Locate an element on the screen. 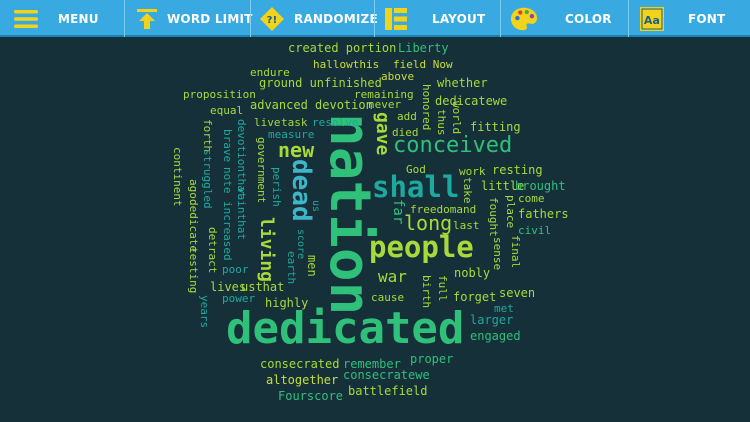 Image resolution: width=750 pixels, height=422 pixels. palette-icon is located at coordinates (524, 19).